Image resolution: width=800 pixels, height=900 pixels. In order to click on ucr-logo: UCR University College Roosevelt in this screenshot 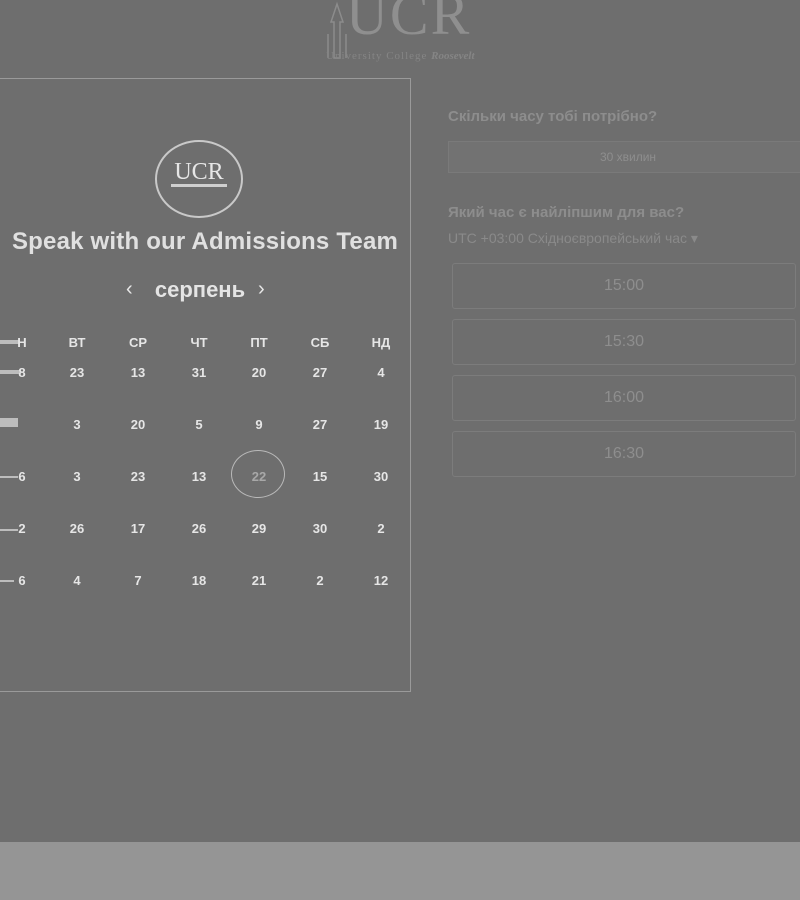, I will do `click(412, 33)`.